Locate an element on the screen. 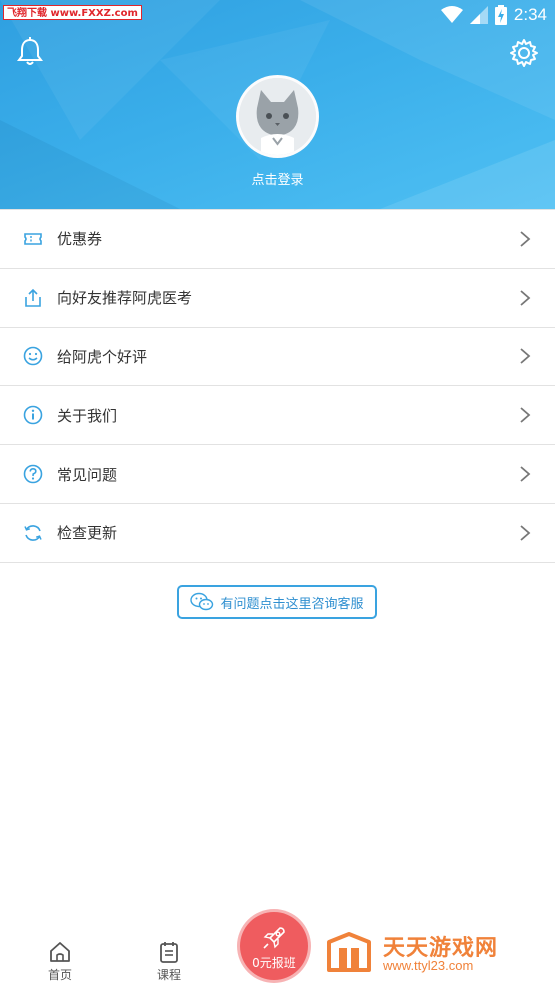 The width and height of the screenshot is (555, 988). smile-icon is located at coordinates (33, 356).